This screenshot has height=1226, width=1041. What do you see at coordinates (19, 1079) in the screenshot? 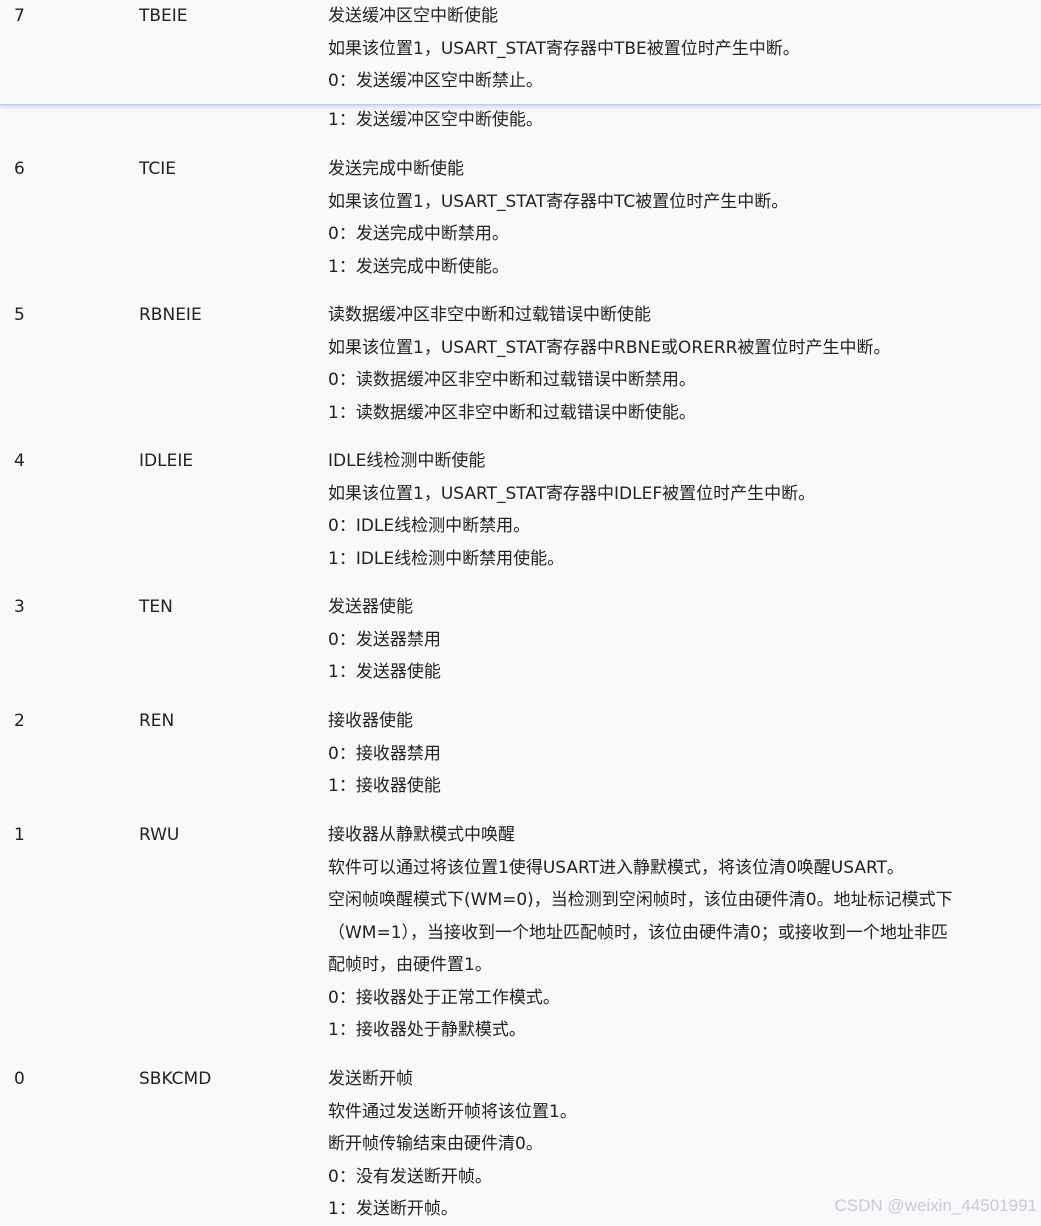
I see `bit-number: 0` at bounding box center [19, 1079].